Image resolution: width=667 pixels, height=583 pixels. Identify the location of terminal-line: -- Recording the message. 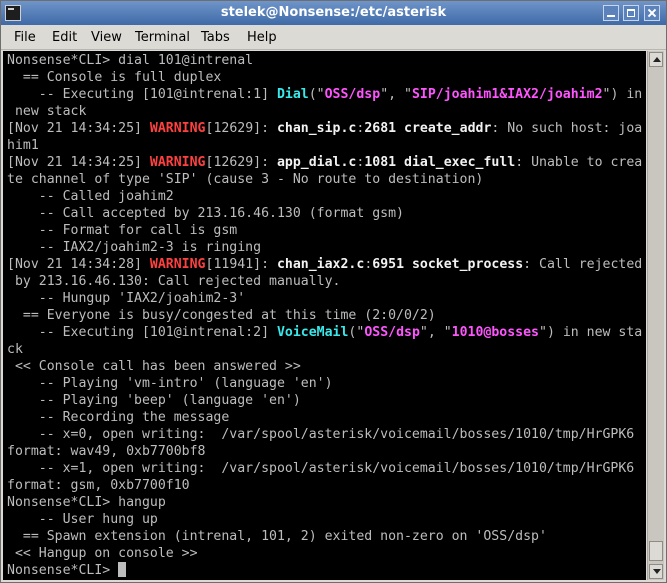
(118, 417).